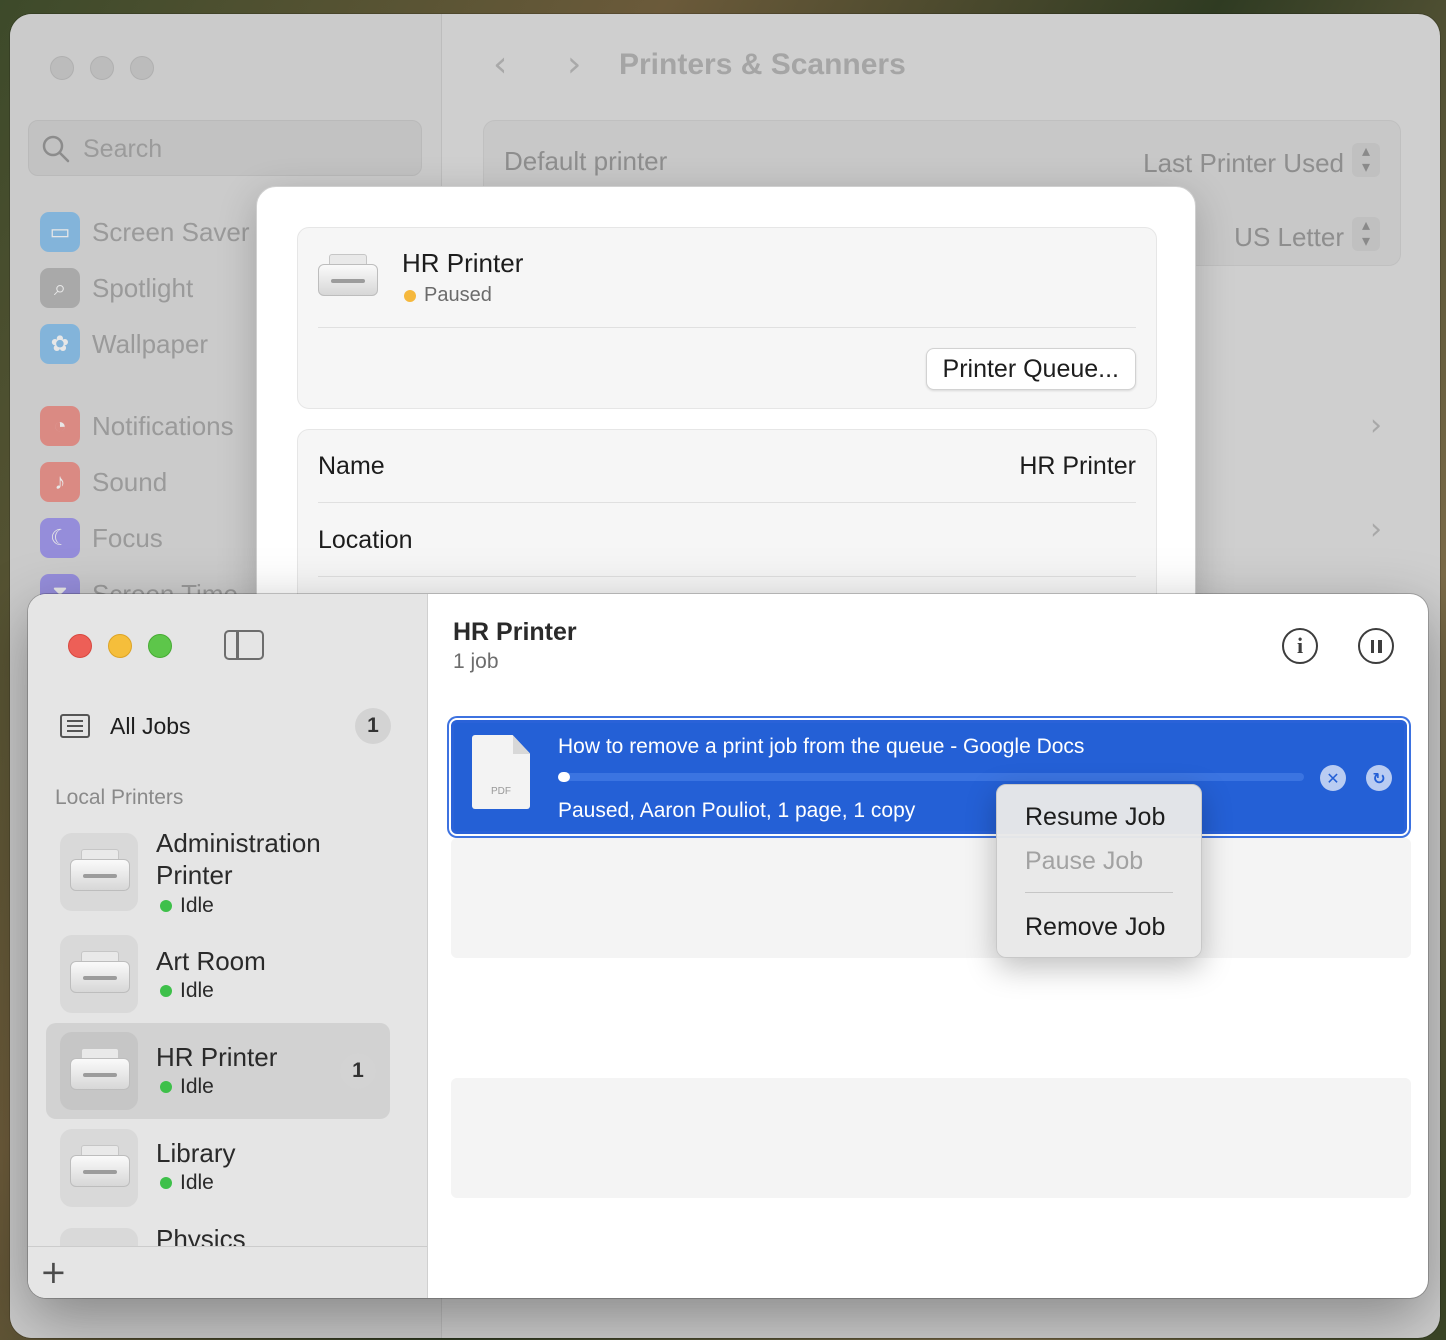  What do you see at coordinates (62, 68) in the screenshot?
I see `close-button-inactive` at bounding box center [62, 68].